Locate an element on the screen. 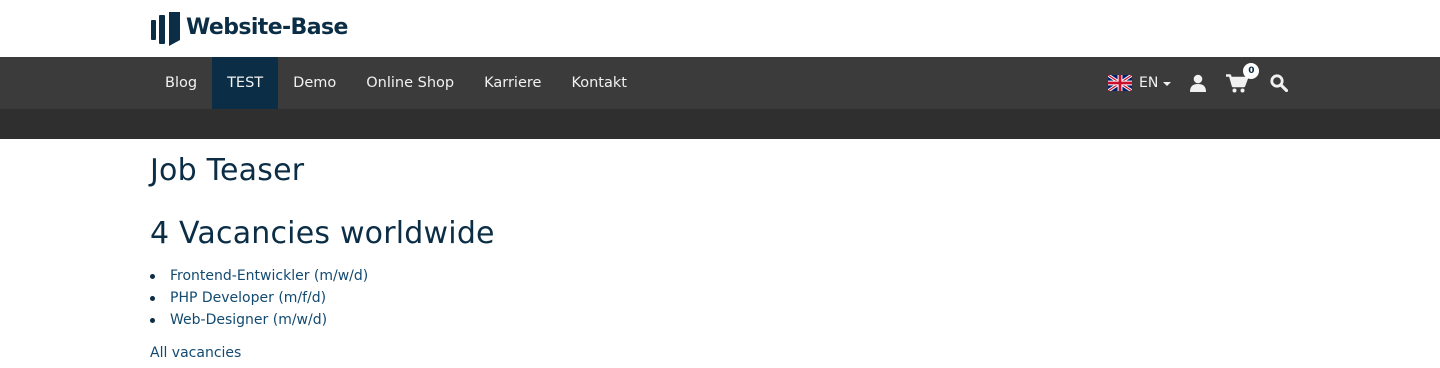  nav-item-test: TEST is located at coordinates (245, 83).